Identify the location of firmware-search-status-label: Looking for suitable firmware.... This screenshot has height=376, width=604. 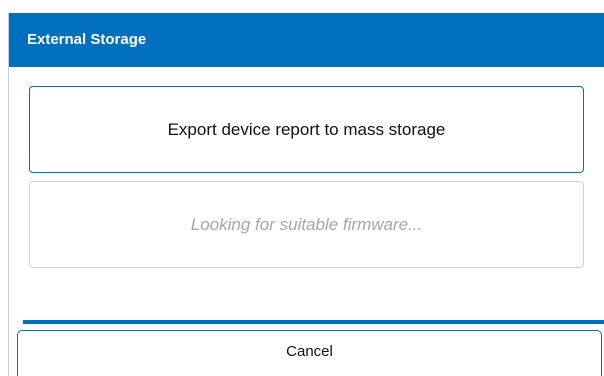
(306, 224).